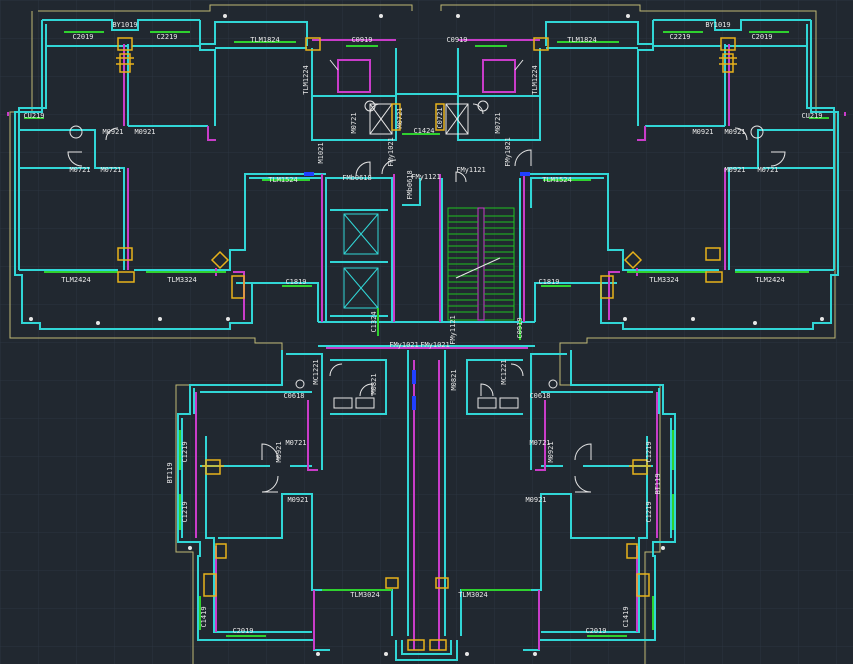  What do you see at coordinates (404, 345) in the screenshot?
I see `label-fmy1021-a: FMy1021` at bounding box center [404, 345].